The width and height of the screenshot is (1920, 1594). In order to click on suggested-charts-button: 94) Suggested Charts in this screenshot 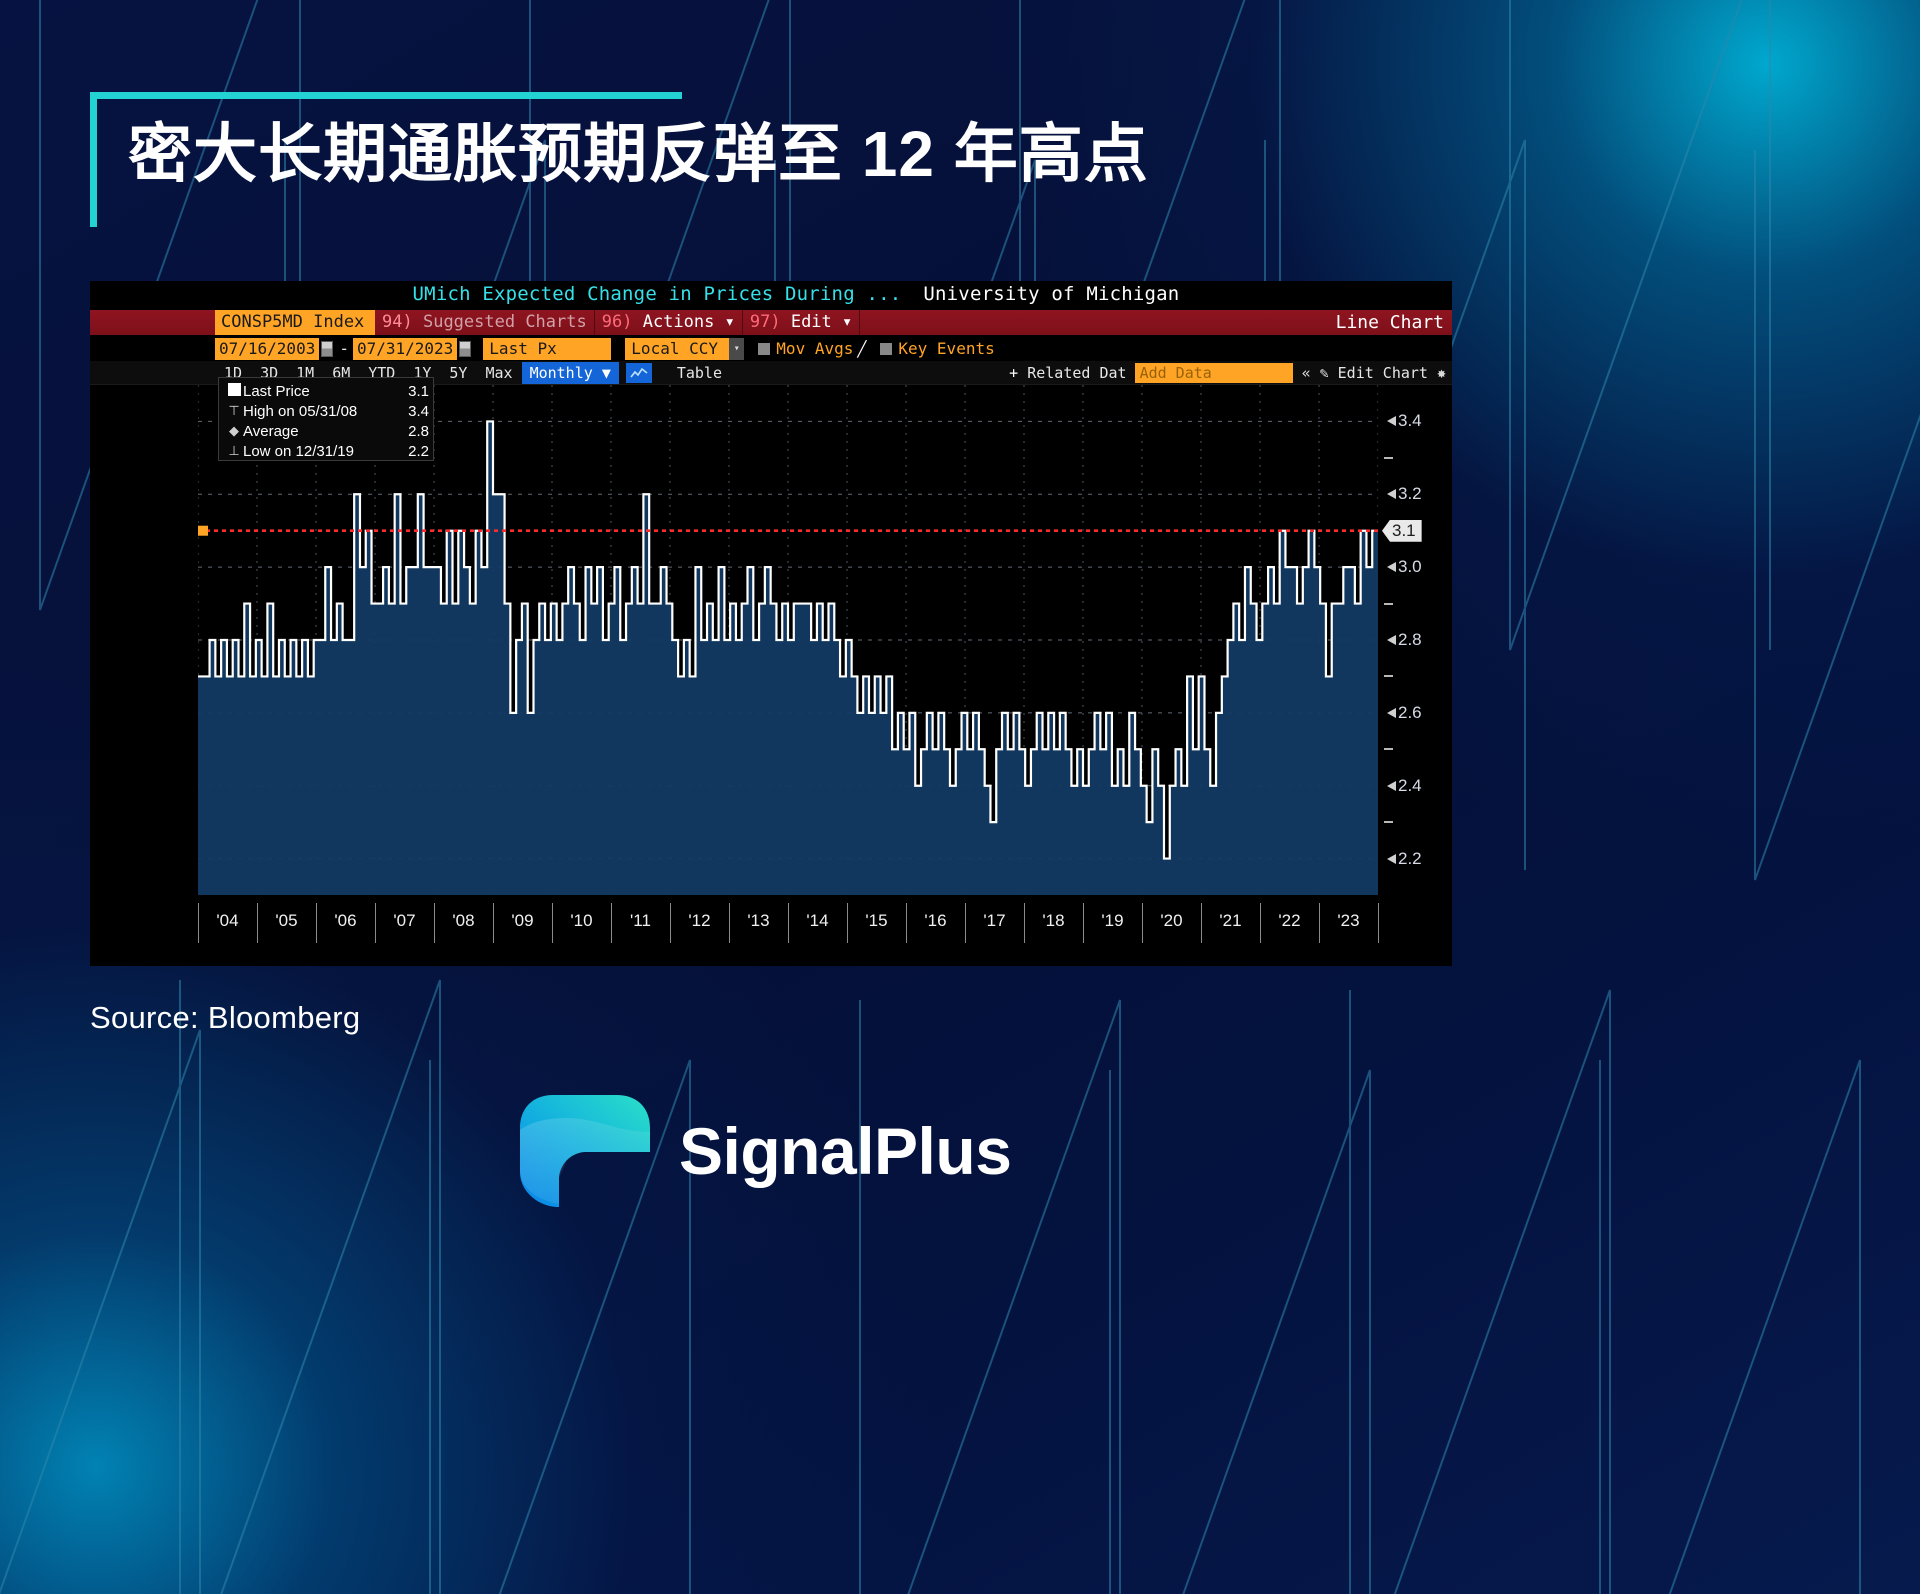, I will do `click(485, 322)`.